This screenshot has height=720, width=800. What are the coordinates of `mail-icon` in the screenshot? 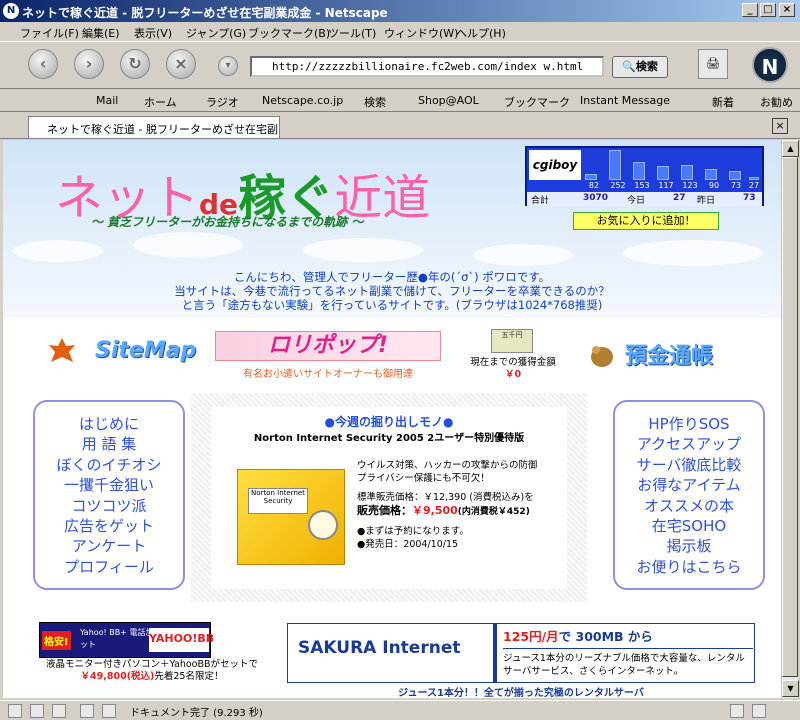 It's located at (15, 711).